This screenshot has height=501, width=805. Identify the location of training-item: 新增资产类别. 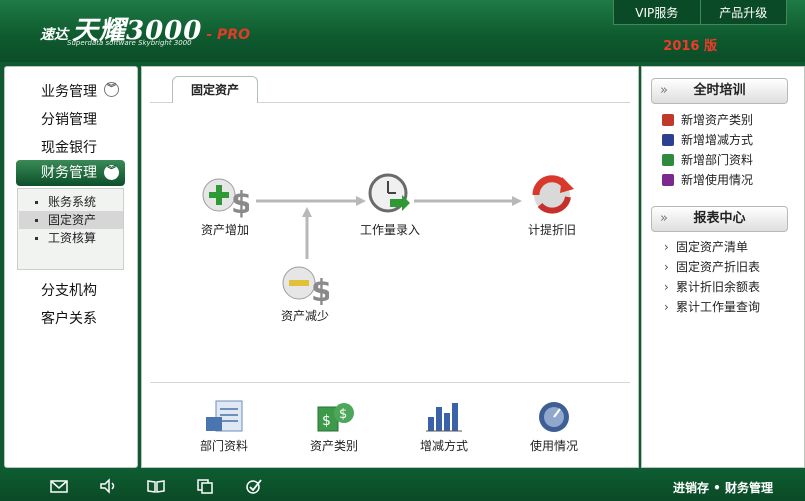
(707, 119).